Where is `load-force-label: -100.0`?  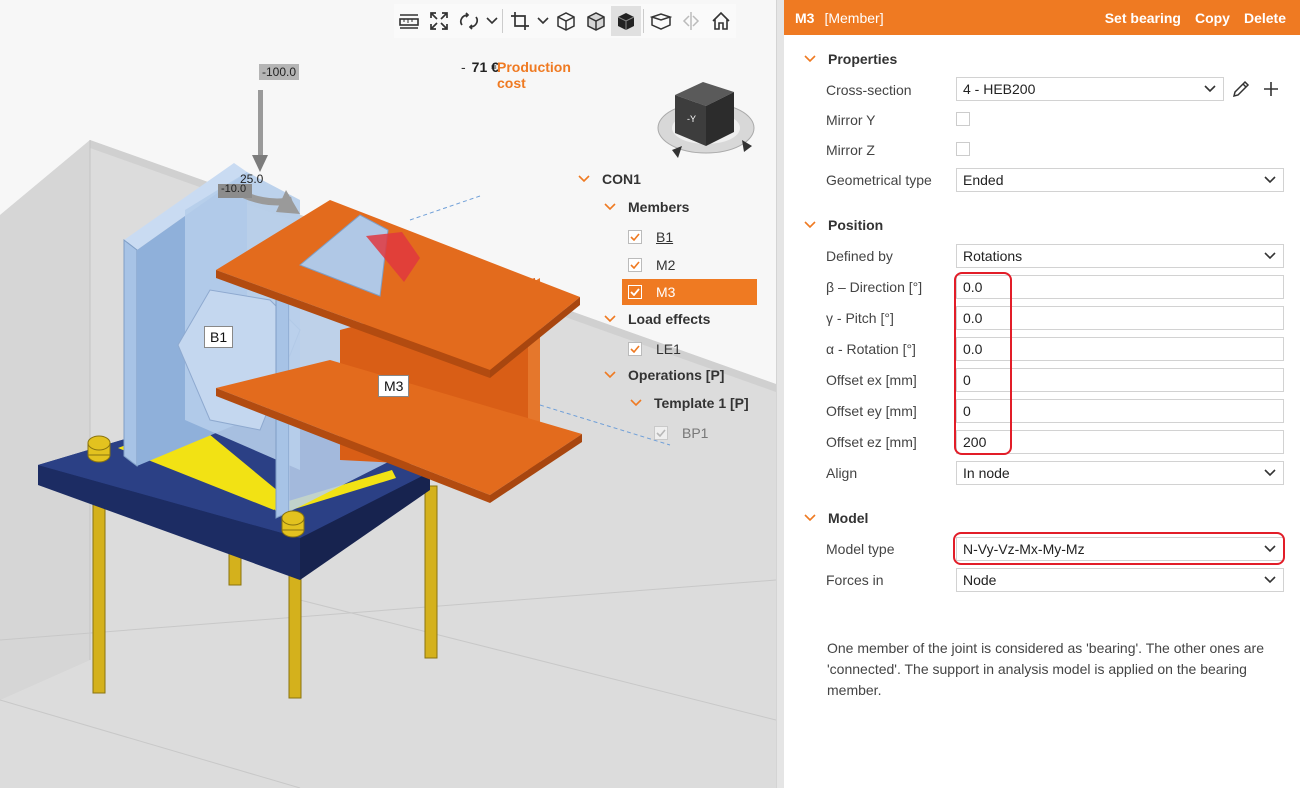 load-force-label: -100.0 is located at coordinates (279, 72).